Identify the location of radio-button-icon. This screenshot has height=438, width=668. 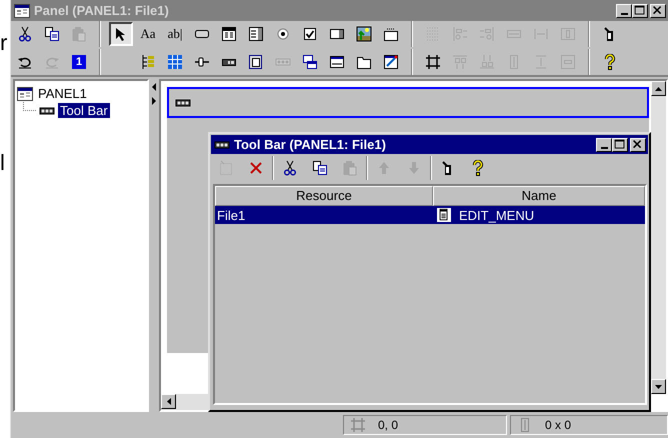
(283, 34).